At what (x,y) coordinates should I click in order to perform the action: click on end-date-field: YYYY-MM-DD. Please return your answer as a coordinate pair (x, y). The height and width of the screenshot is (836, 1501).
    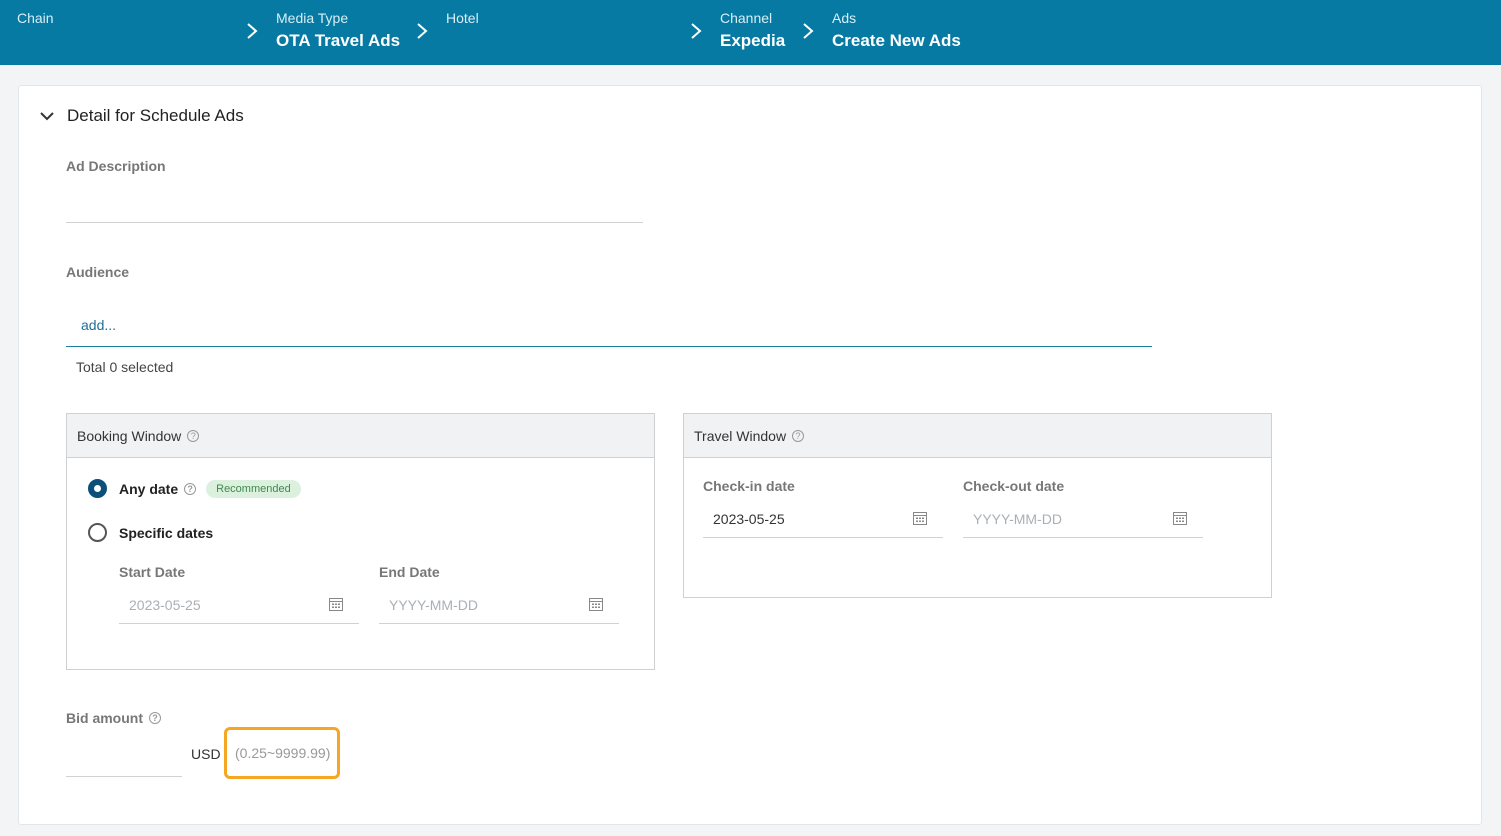
    Looking at the image, I should click on (499, 604).